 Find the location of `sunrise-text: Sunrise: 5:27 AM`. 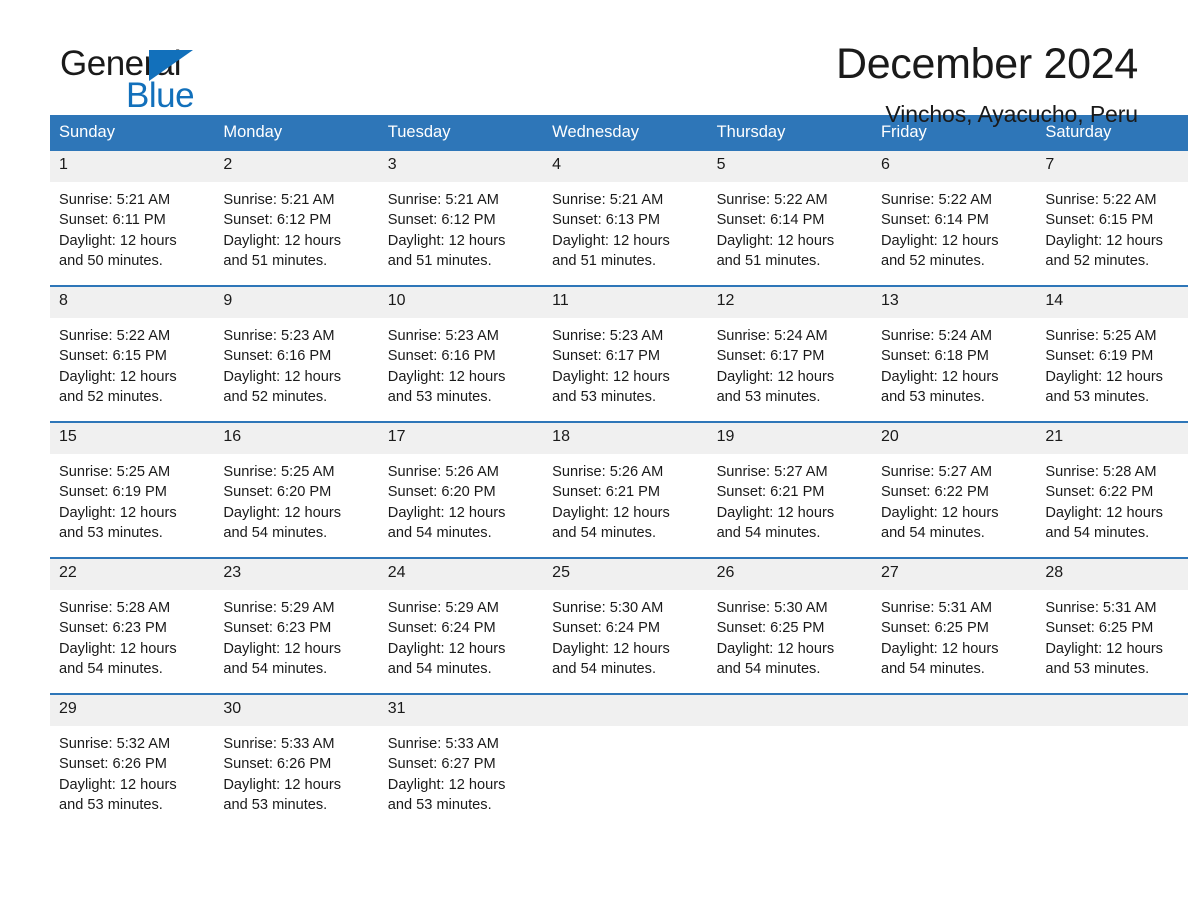

sunrise-text: Sunrise: 5:27 AM is located at coordinates (772, 472).